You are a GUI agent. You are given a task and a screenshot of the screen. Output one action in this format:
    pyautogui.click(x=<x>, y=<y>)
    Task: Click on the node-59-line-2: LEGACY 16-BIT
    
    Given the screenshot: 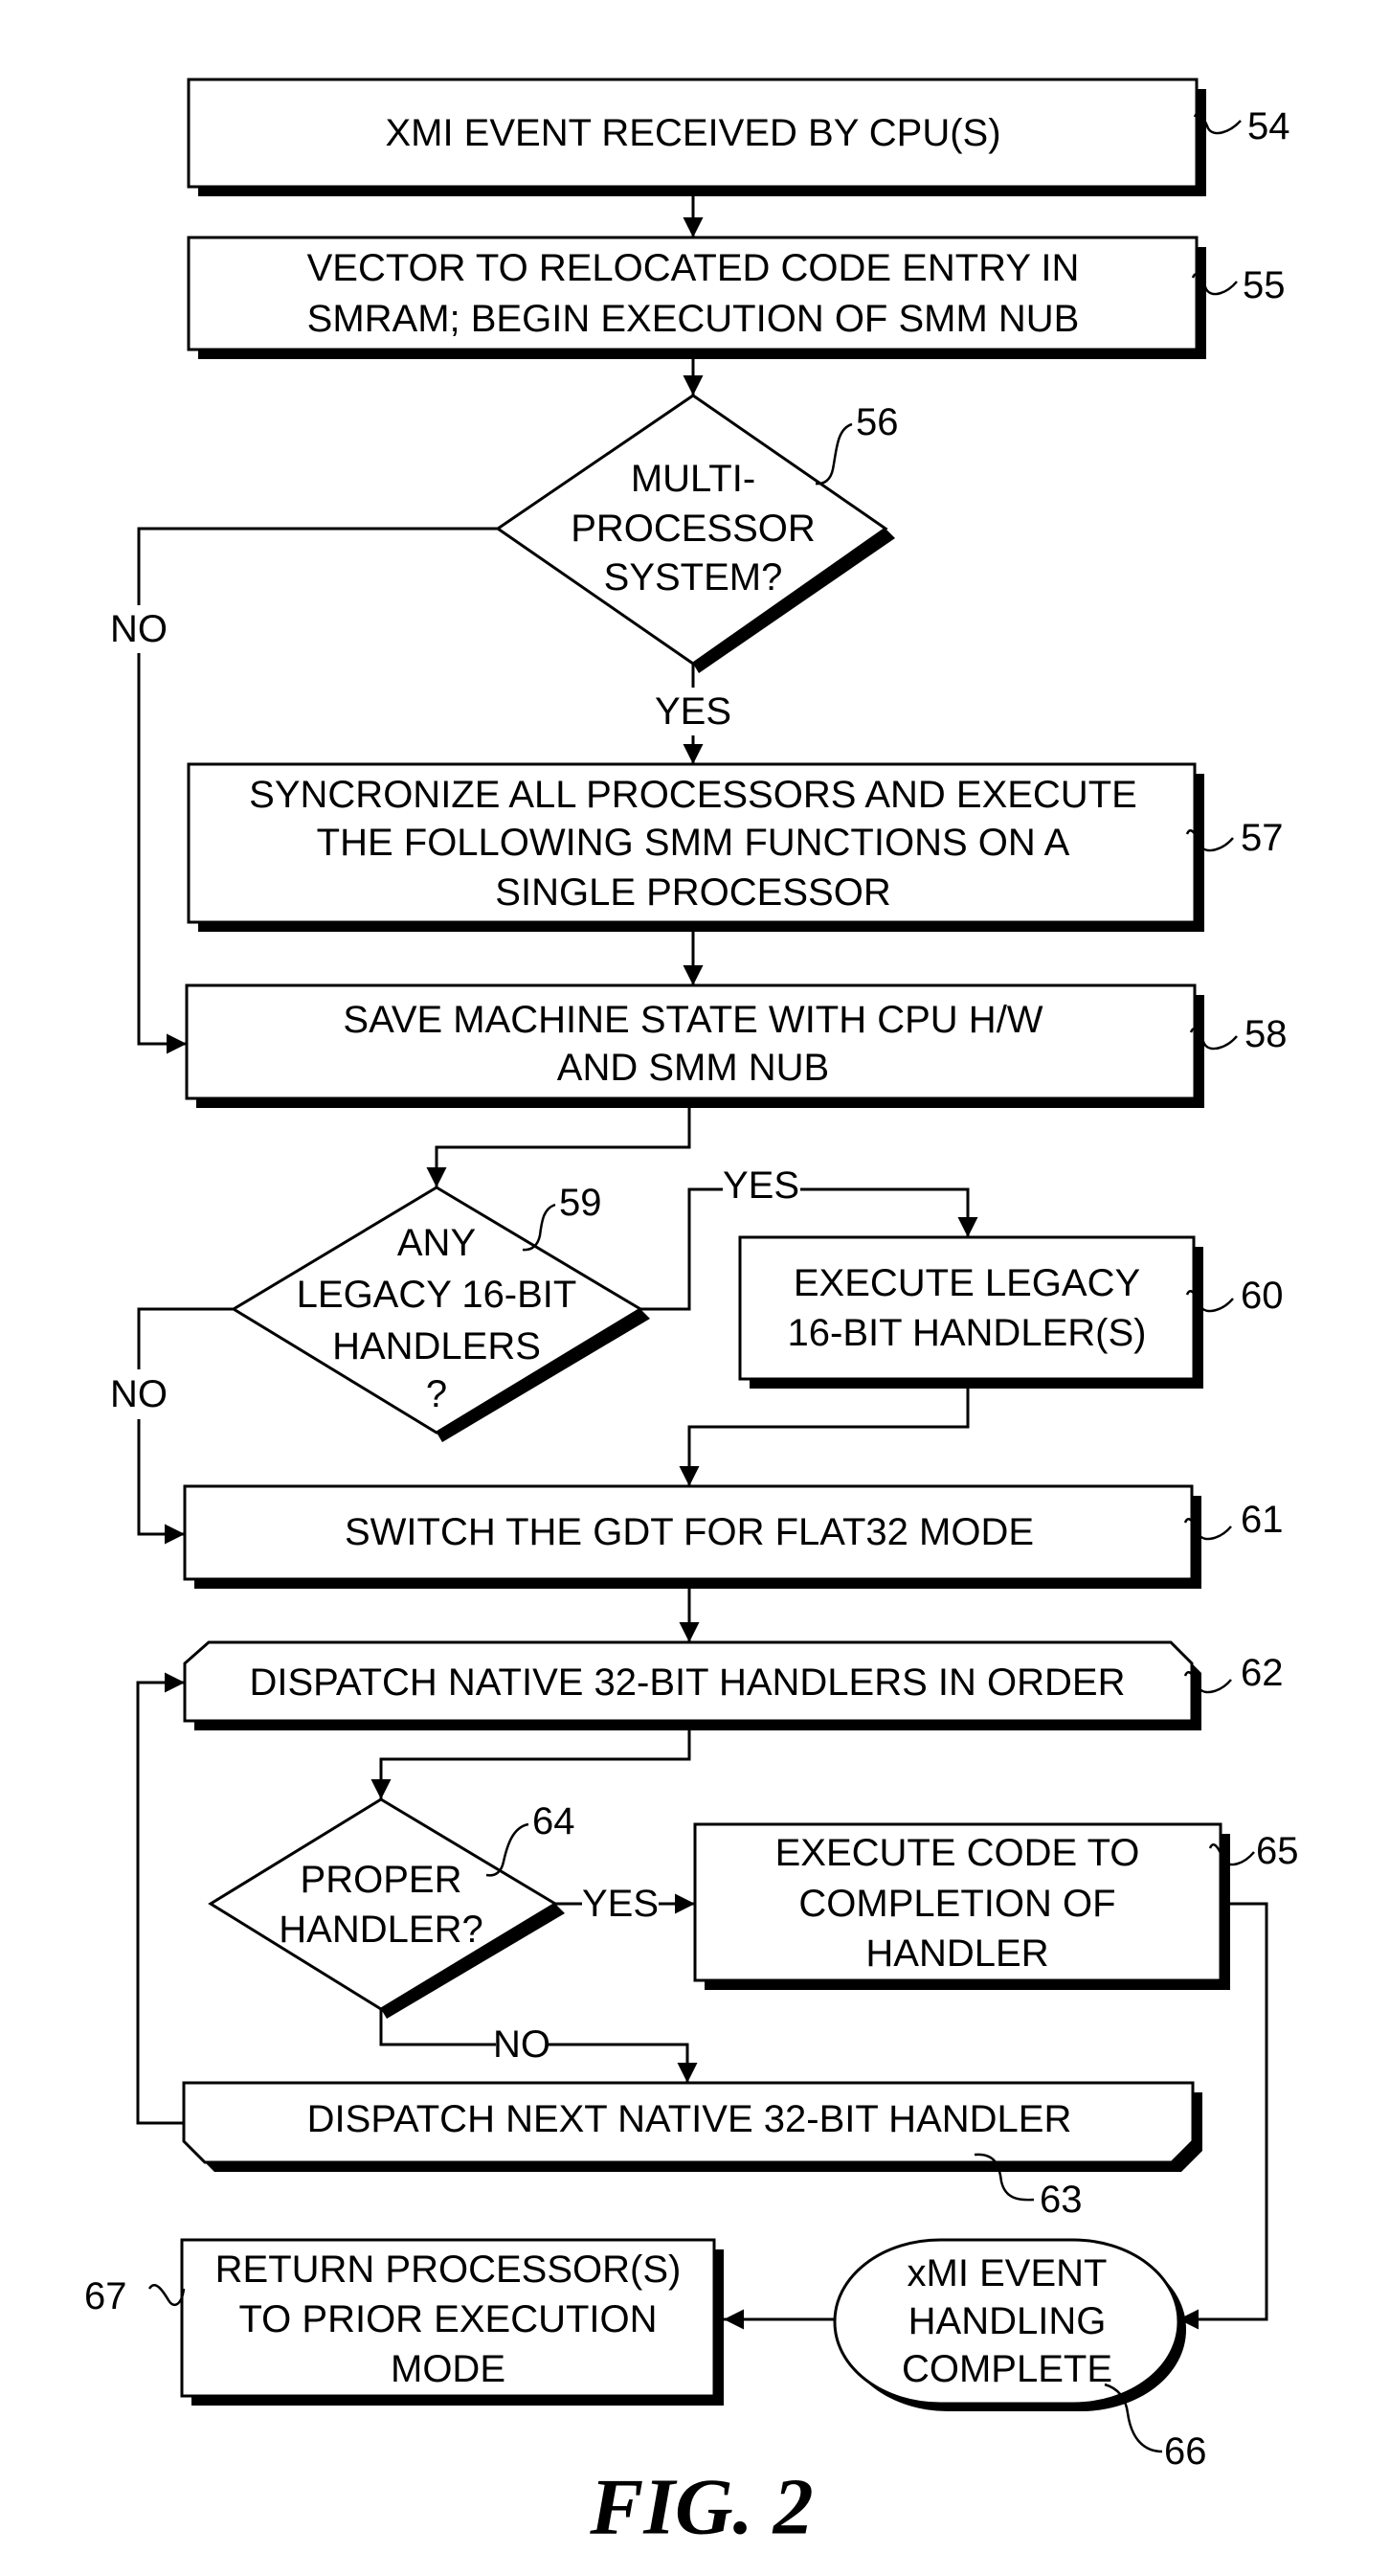 What is the action you would take?
    pyautogui.click(x=437, y=1295)
    